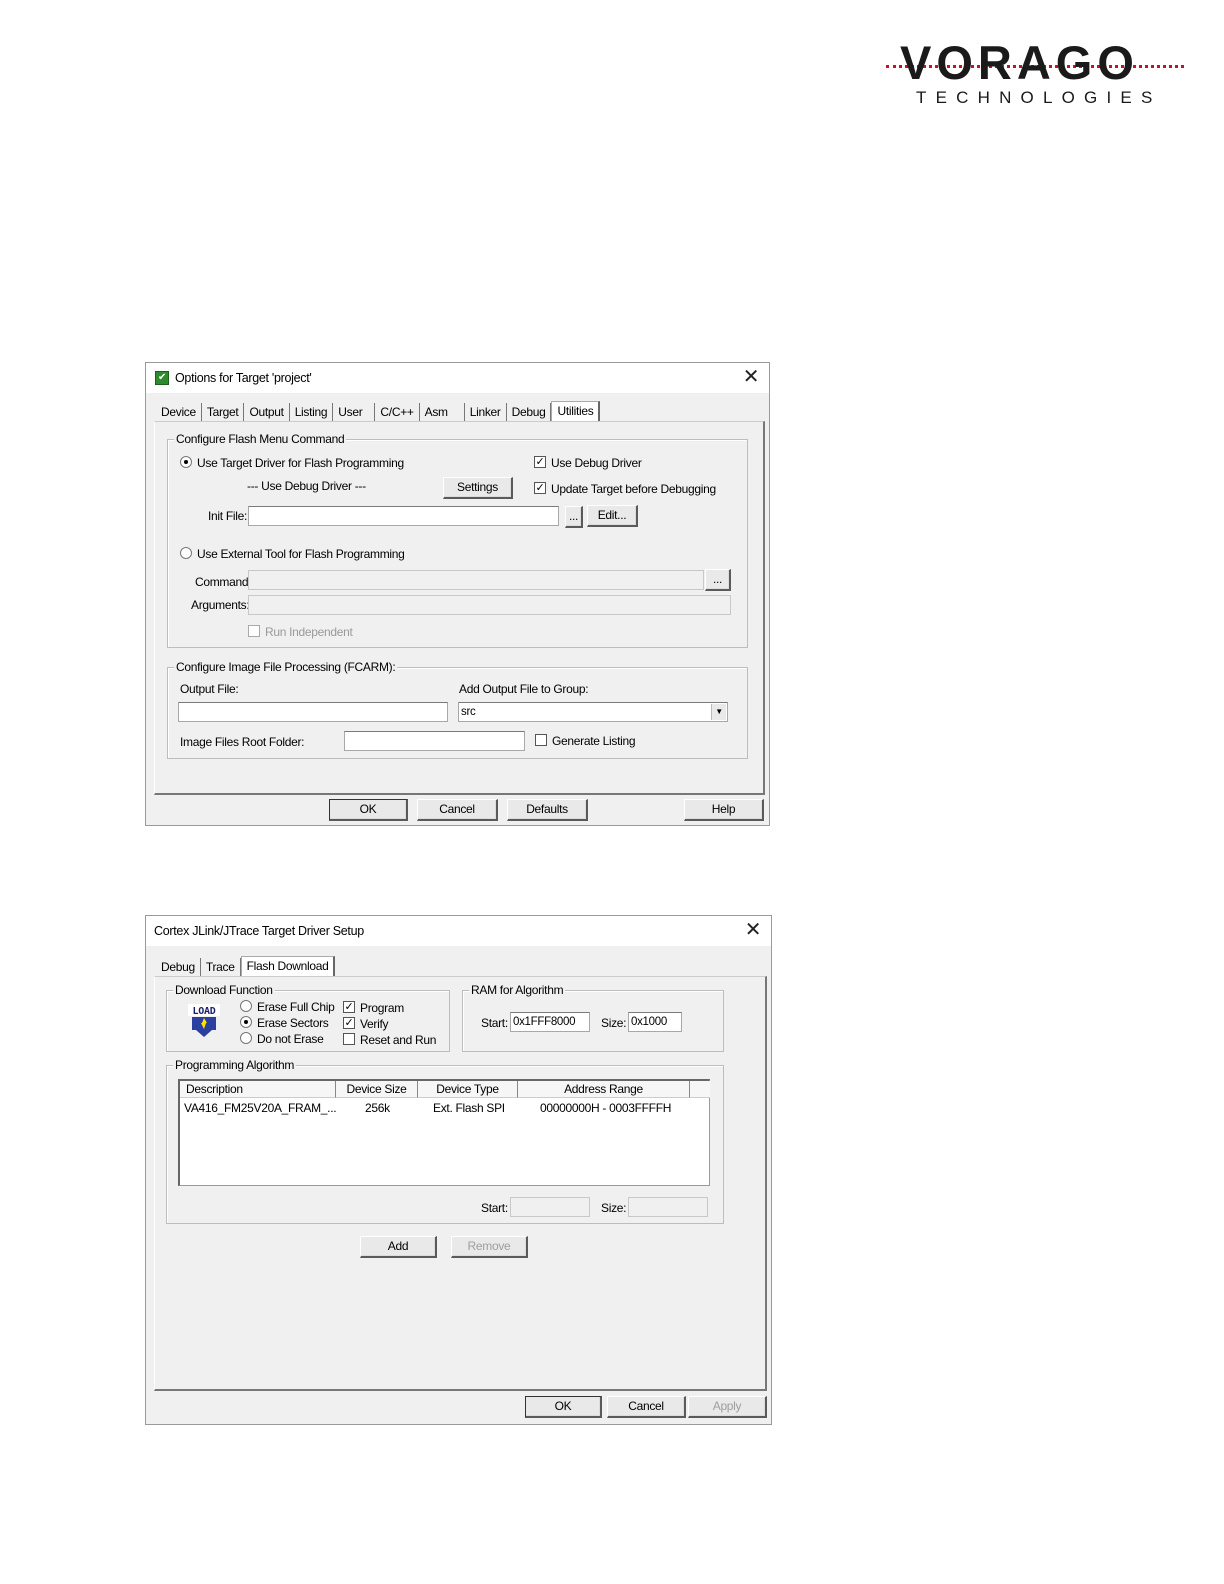  I want to click on load-icon: LOAD, so click(204, 1020).